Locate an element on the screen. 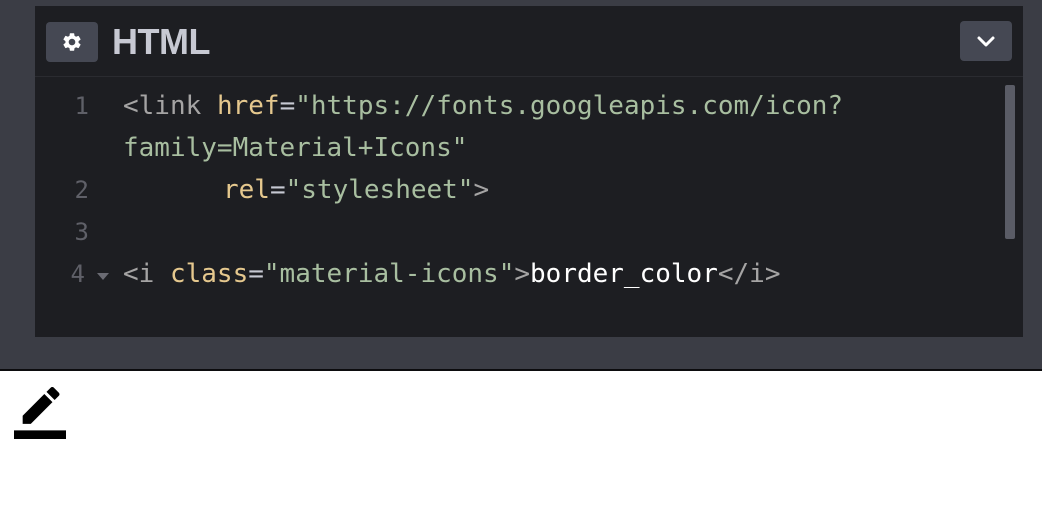  element-text: border_color is located at coordinates (624, 274).